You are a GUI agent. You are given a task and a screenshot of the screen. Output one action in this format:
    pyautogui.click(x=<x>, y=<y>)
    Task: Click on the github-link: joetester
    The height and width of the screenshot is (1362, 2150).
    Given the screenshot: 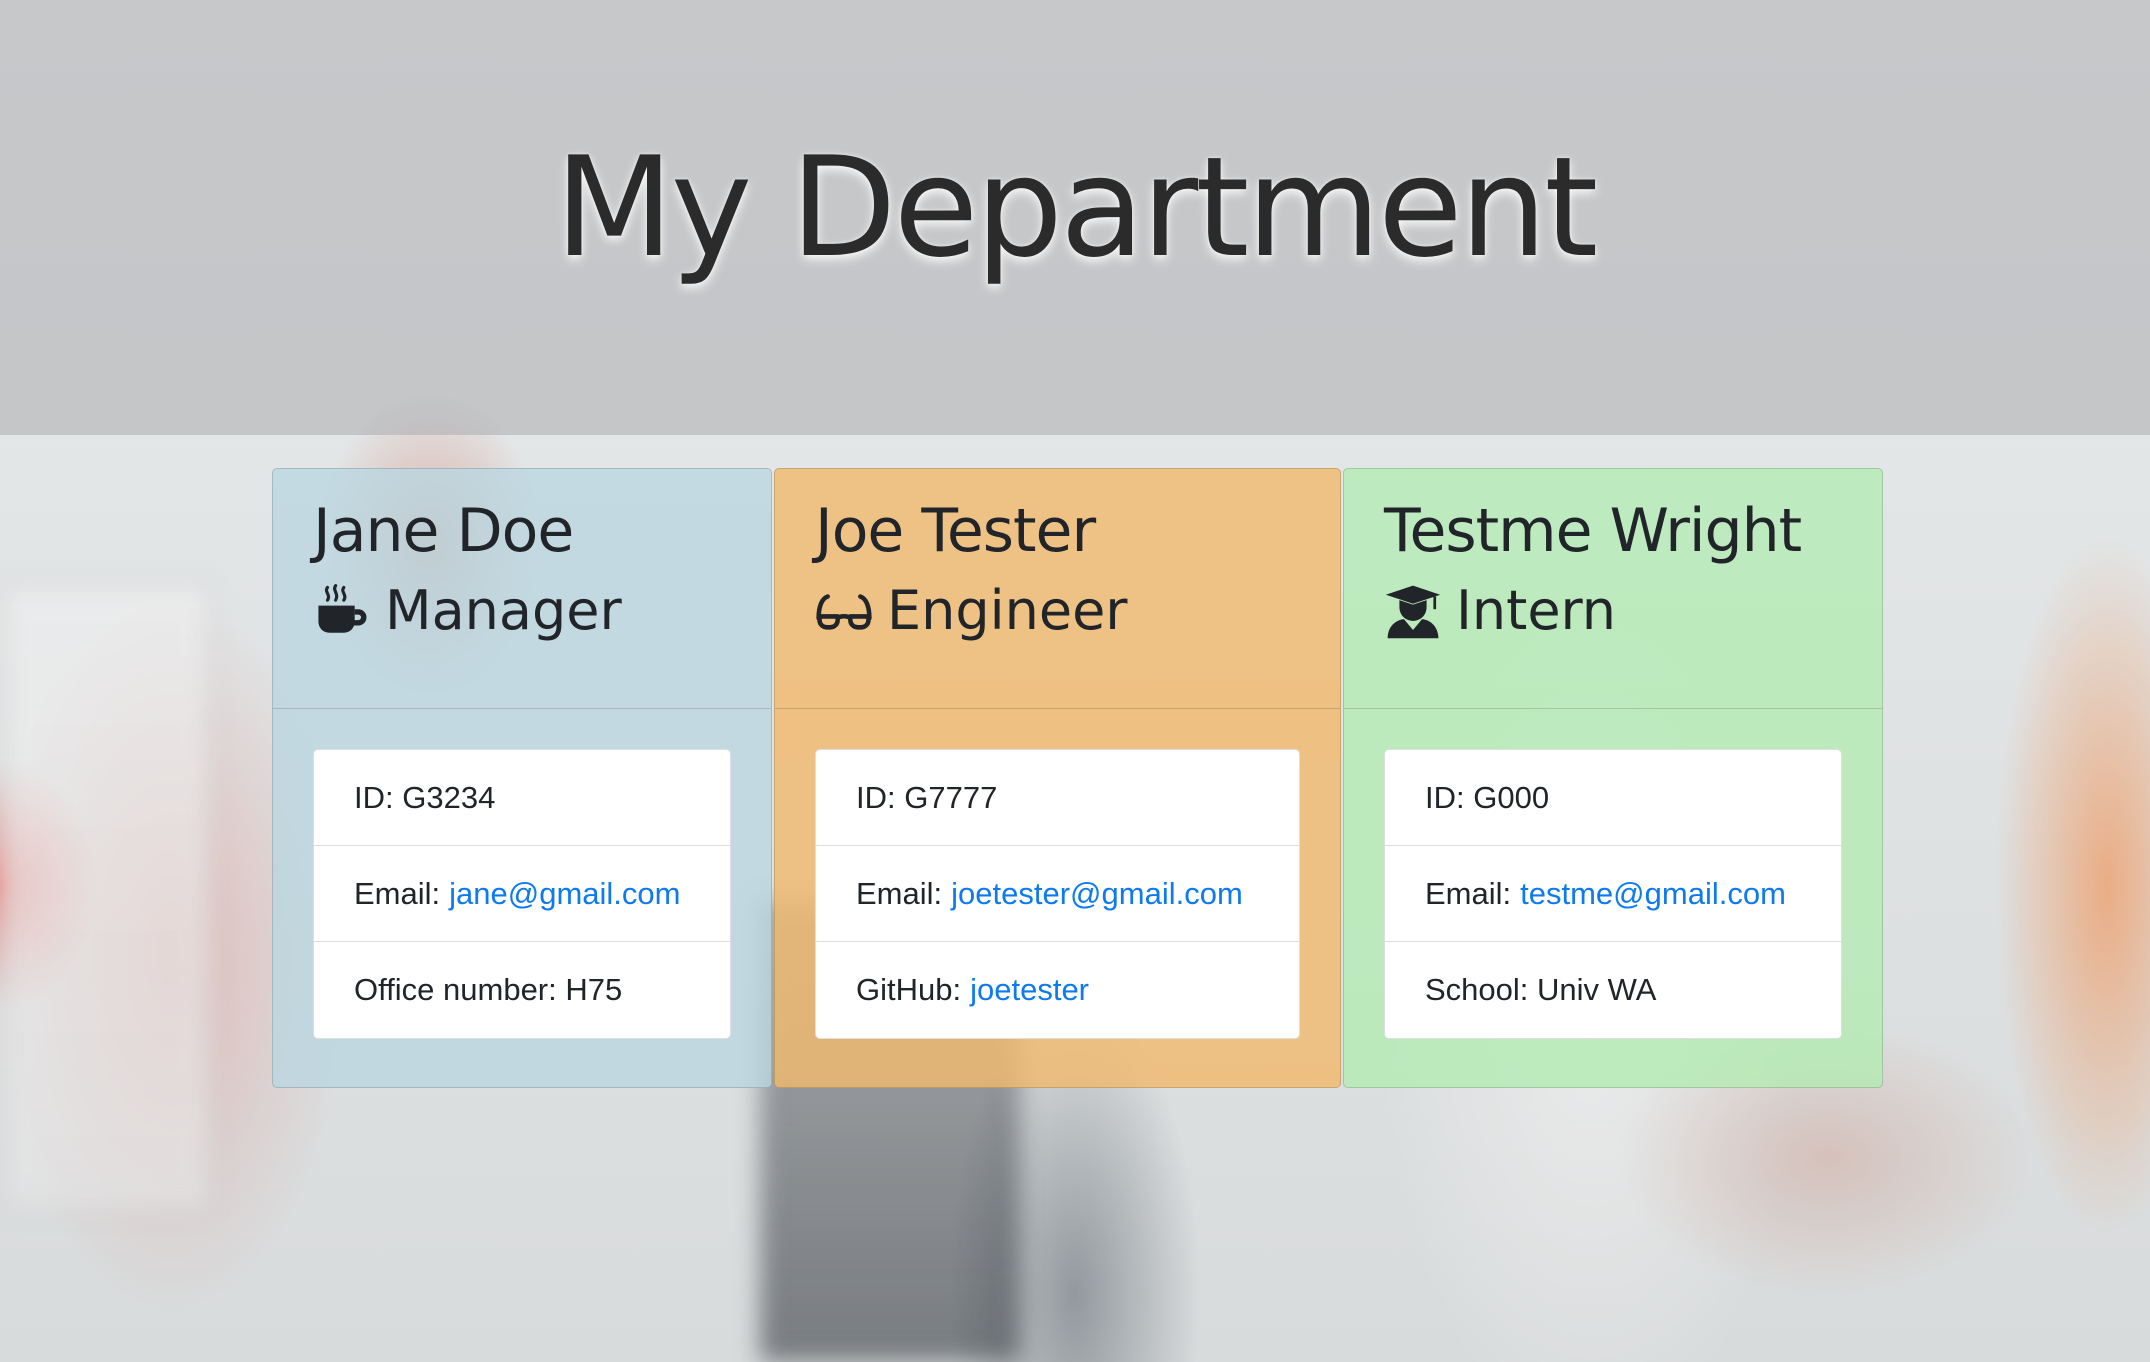 What is the action you would take?
    pyautogui.click(x=1029, y=990)
    